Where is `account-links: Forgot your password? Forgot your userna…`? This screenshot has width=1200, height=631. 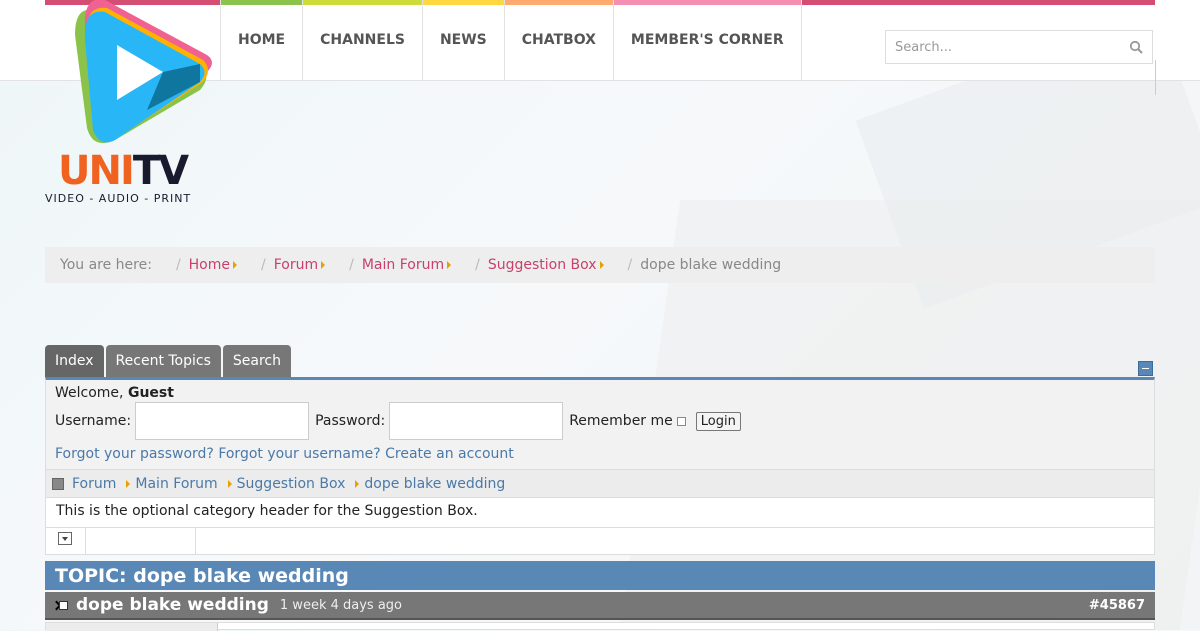 account-links: Forgot your password? Forgot your userna… is located at coordinates (284, 454).